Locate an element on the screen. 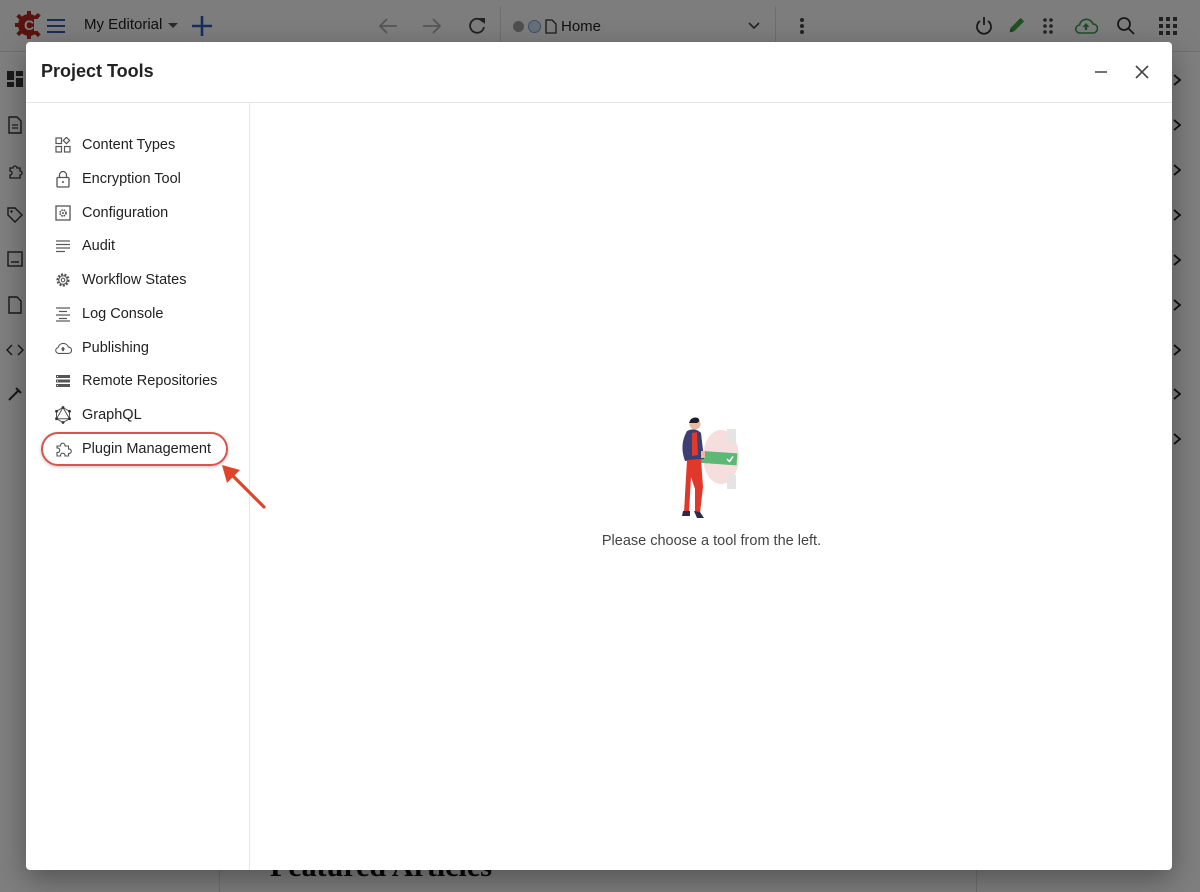 This screenshot has width=1200, height=892. lock-icon is located at coordinates (63, 179).